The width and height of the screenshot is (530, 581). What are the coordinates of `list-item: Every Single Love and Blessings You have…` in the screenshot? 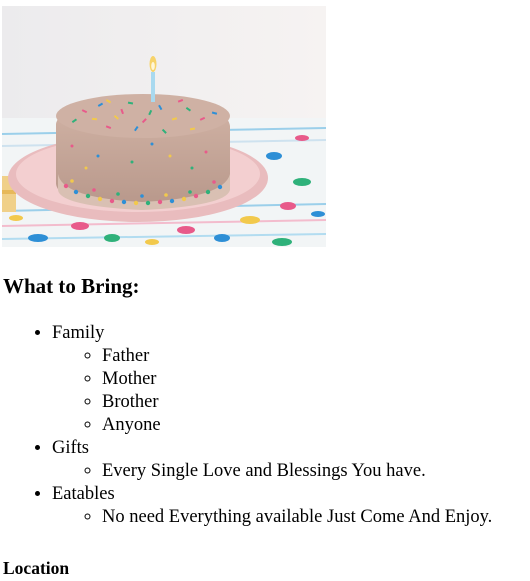 It's located at (297, 471).